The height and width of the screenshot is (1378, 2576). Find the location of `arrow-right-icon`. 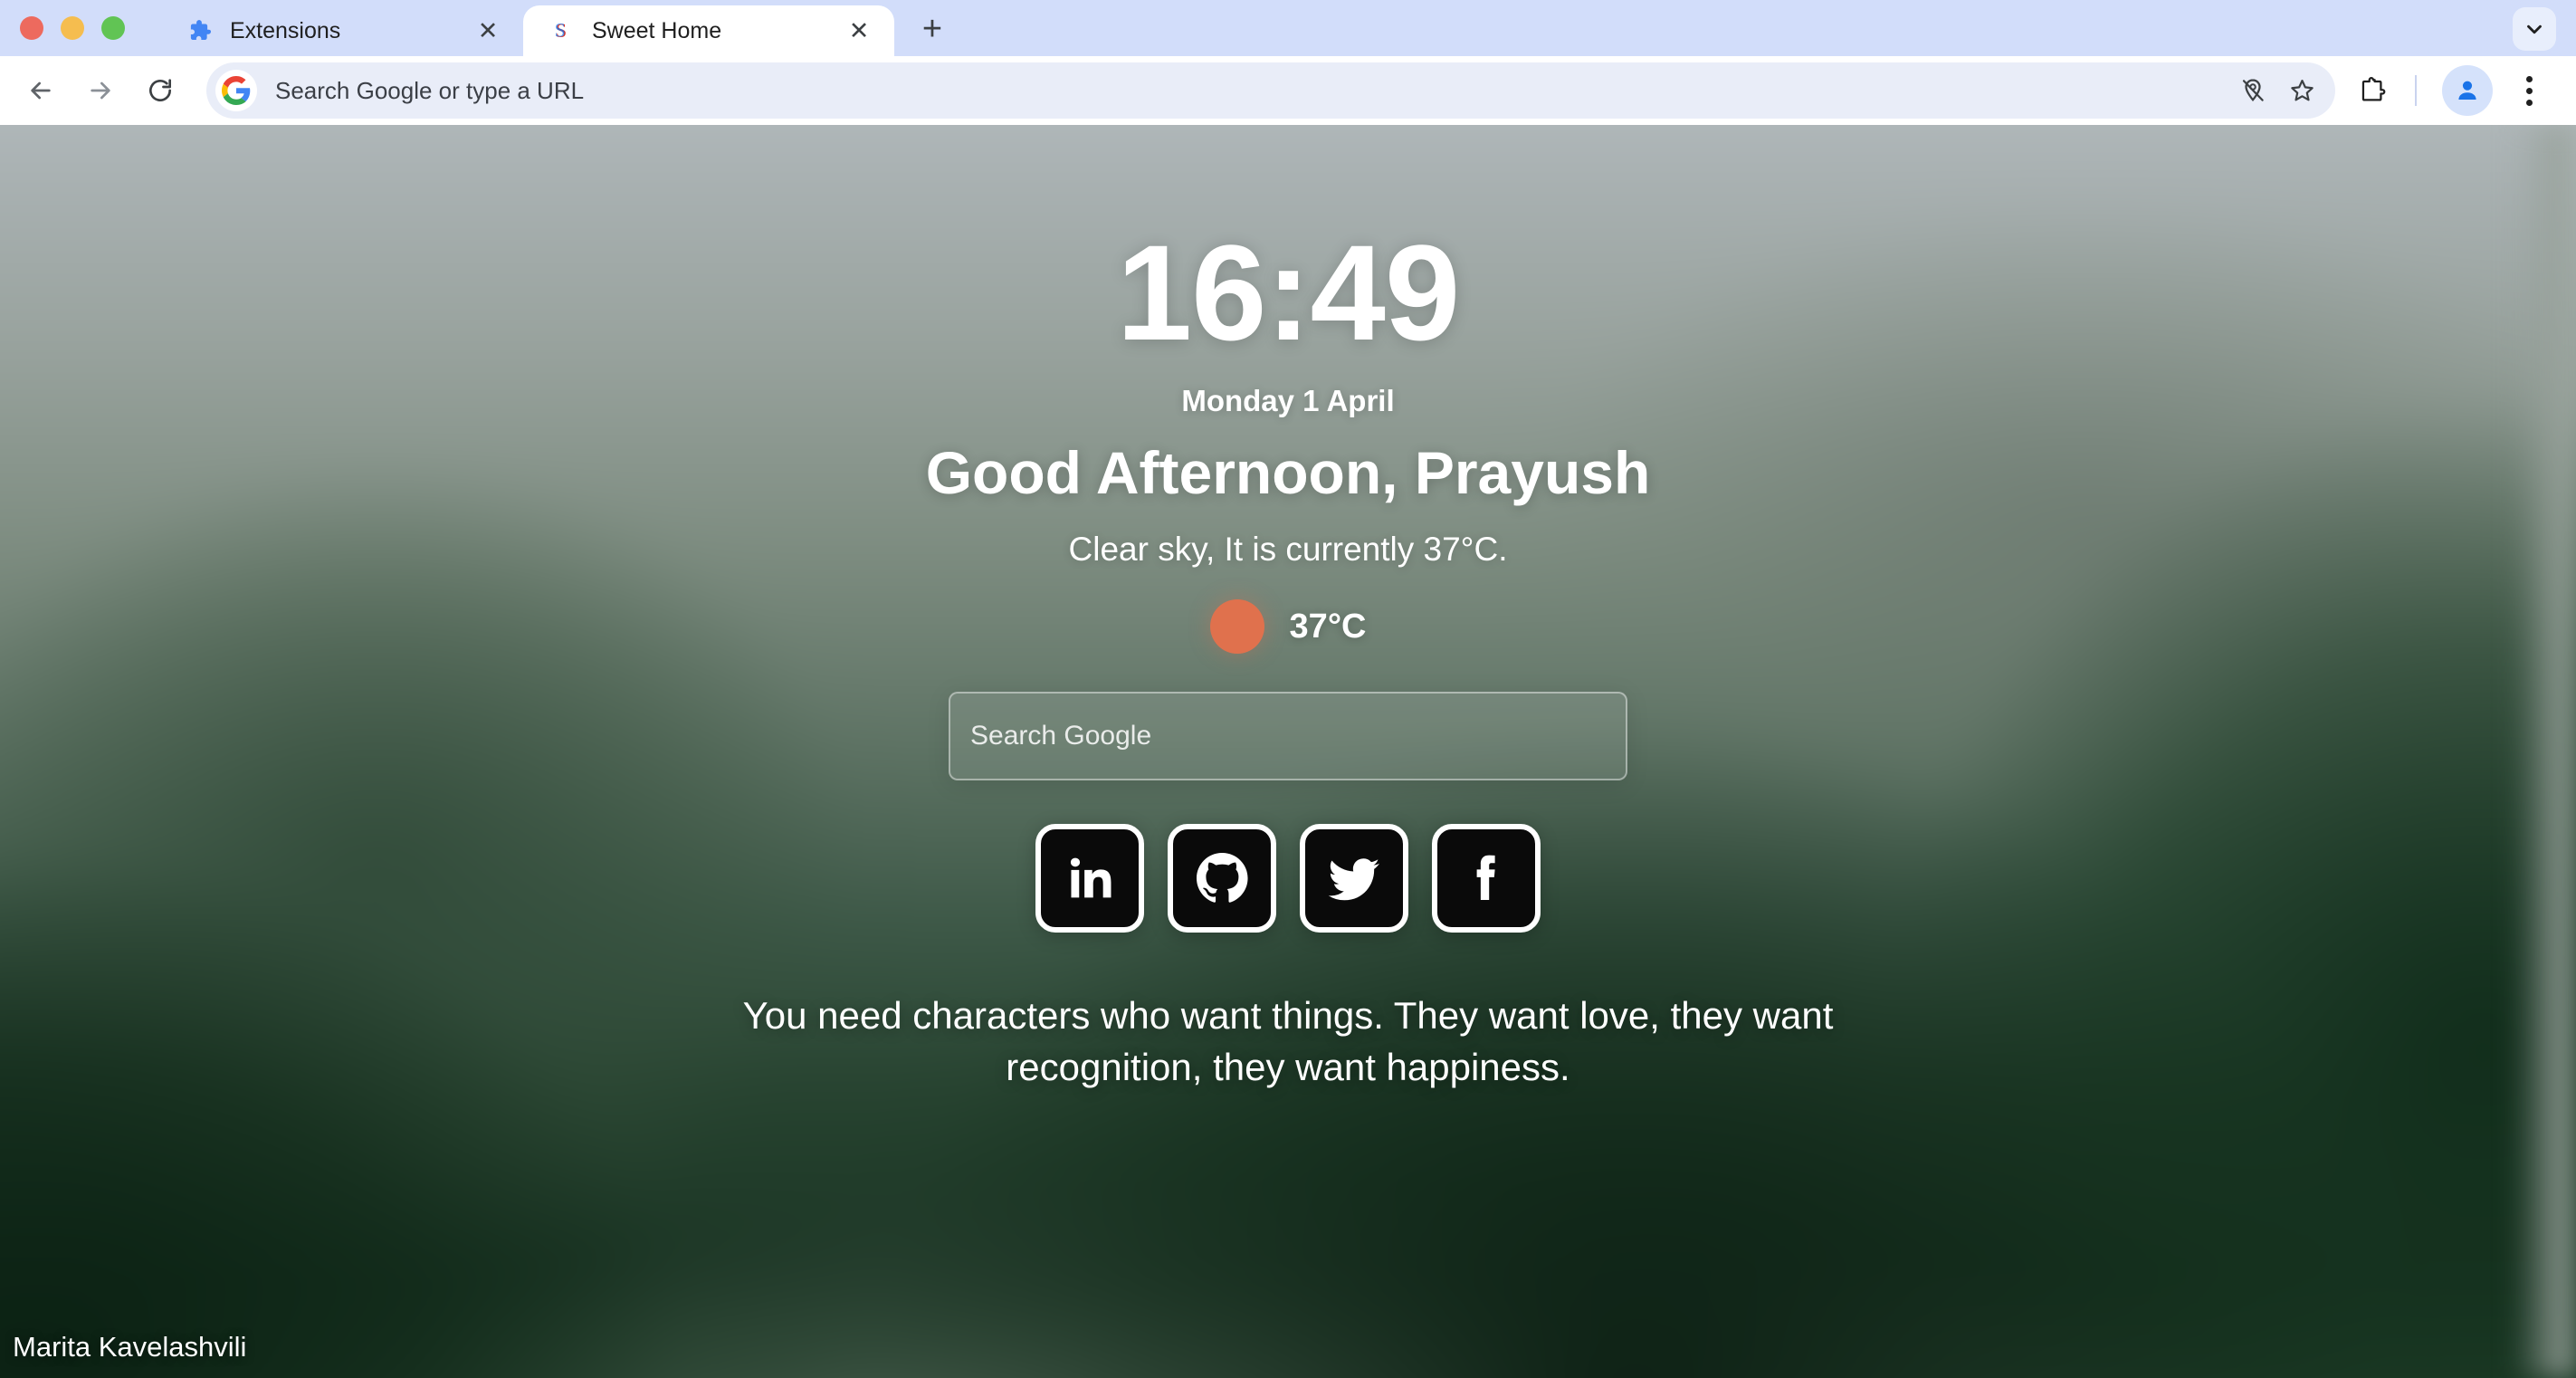

arrow-right-icon is located at coordinates (100, 90).